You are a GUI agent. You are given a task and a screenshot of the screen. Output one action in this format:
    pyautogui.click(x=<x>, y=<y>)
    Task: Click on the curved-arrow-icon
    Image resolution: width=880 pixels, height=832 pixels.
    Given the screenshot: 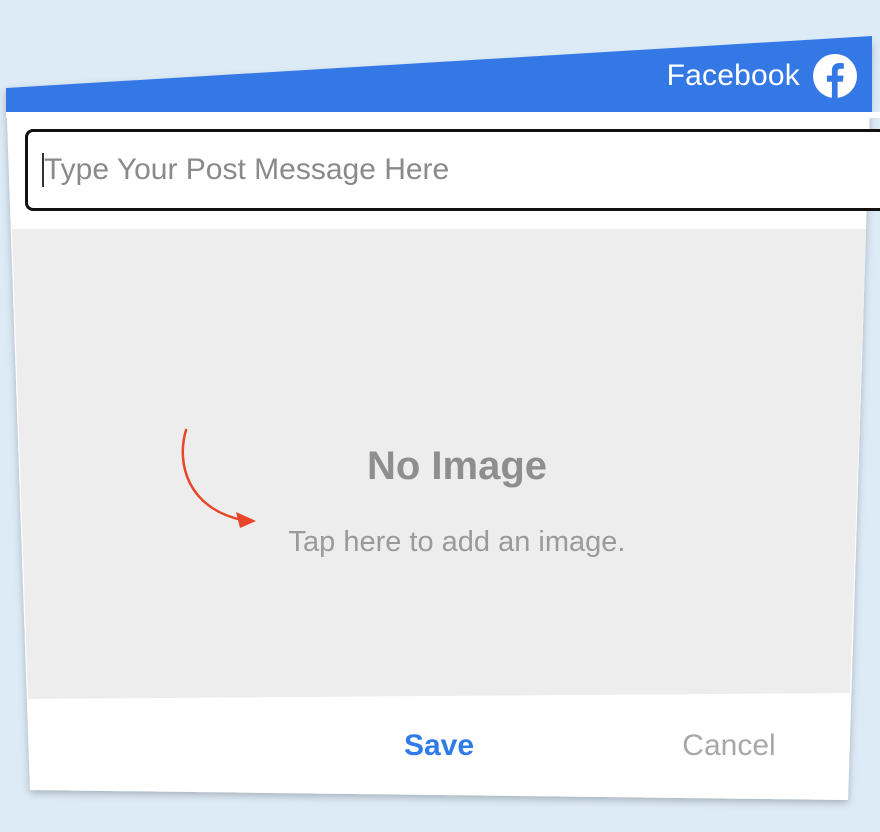 What is the action you would take?
    pyautogui.click(x=218, y=478)
    